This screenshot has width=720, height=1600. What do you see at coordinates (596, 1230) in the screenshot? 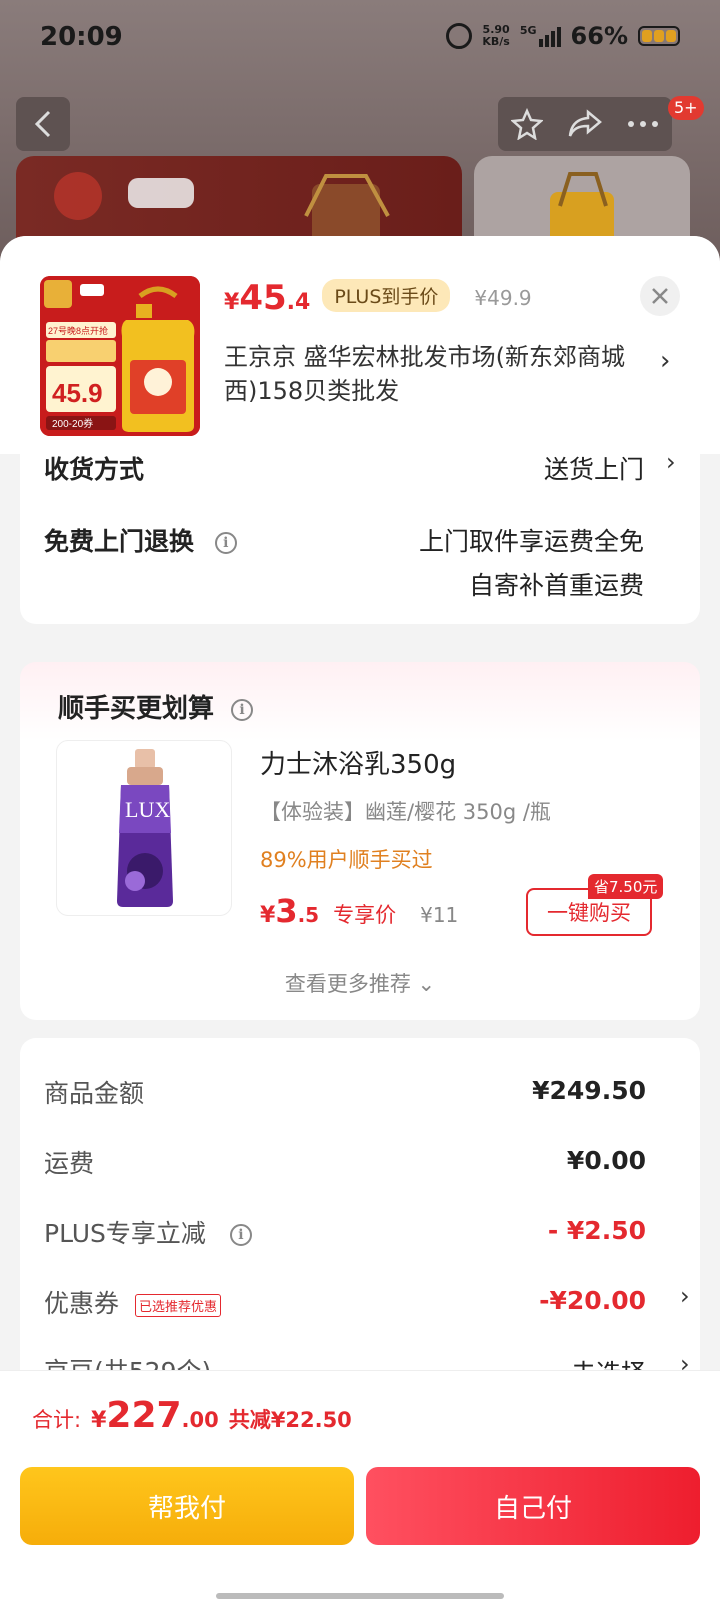
I see `plus-discount-value: - ¥2.50` at bounding box center [596, 1230].